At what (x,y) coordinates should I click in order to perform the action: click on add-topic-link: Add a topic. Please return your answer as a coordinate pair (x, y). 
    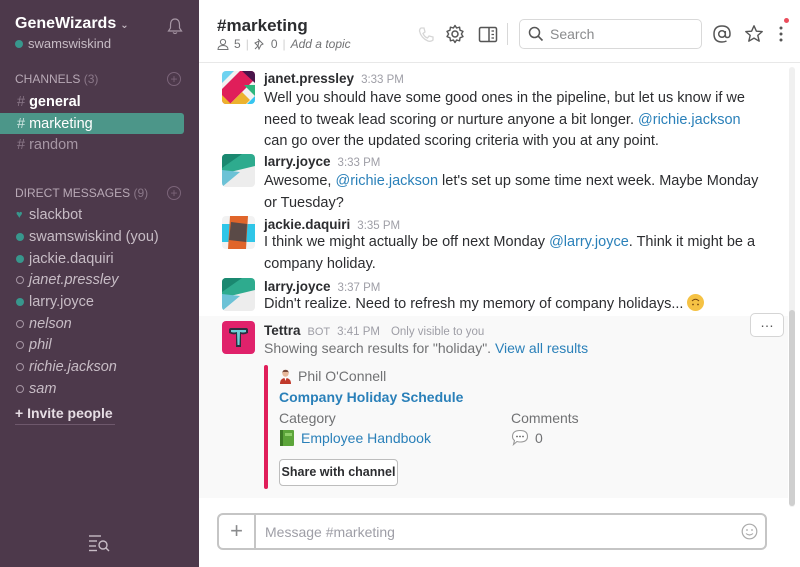
    Looking at the image, I should click on (321, 44).